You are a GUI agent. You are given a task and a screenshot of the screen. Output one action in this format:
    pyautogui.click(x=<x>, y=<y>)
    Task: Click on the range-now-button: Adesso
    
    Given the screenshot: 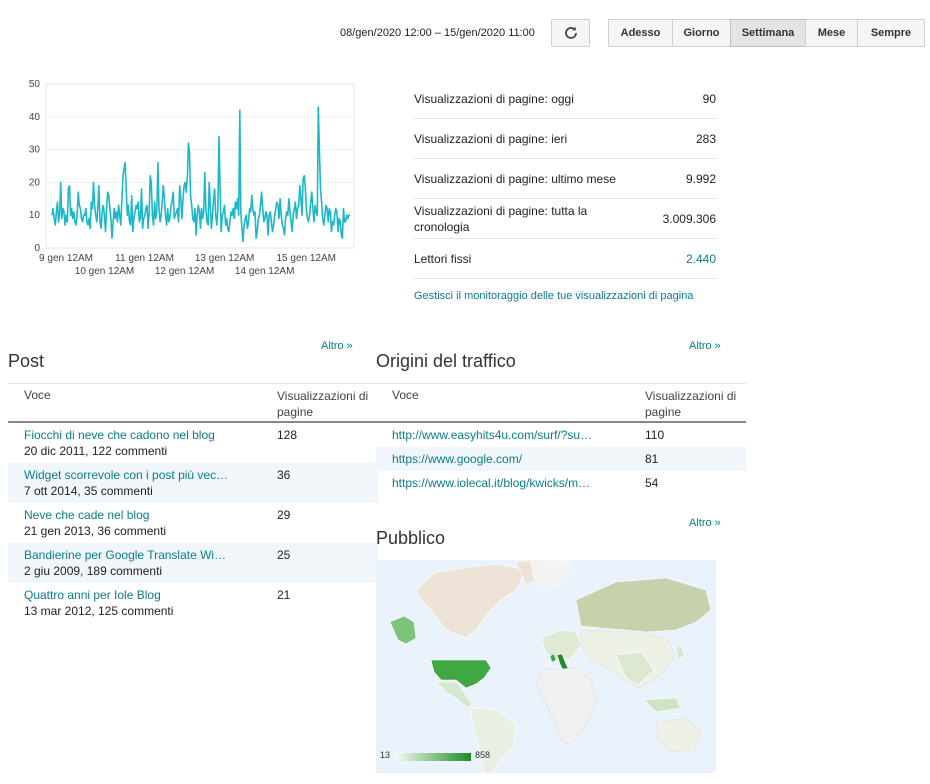 What is the action you would take?
    pyautogui.click(x=640, y=33)
    